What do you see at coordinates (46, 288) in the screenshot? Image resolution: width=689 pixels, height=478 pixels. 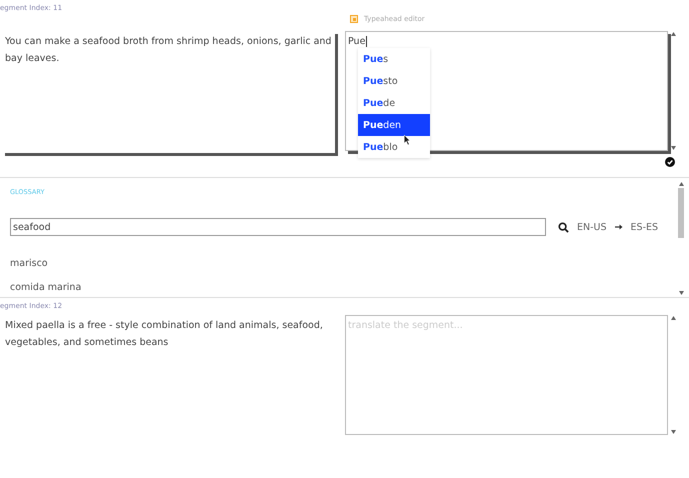 I see `glossary-term: comida marina` at bounding box center [46, 288].